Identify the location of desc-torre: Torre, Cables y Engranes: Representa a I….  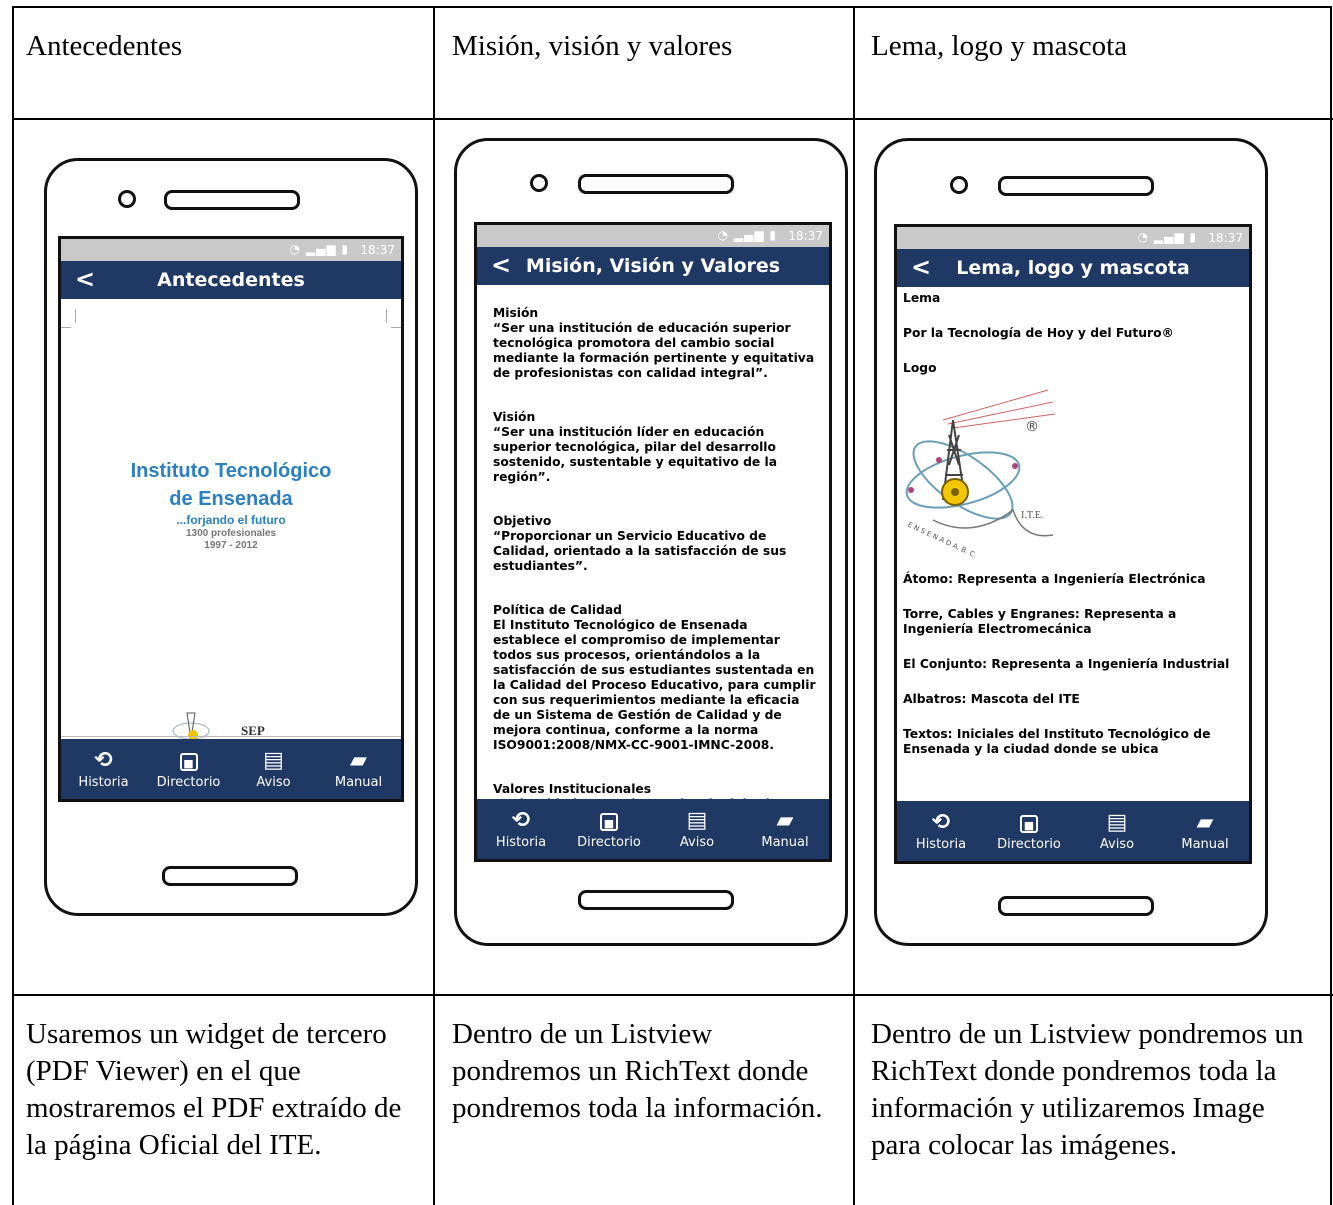
(1040, 621).